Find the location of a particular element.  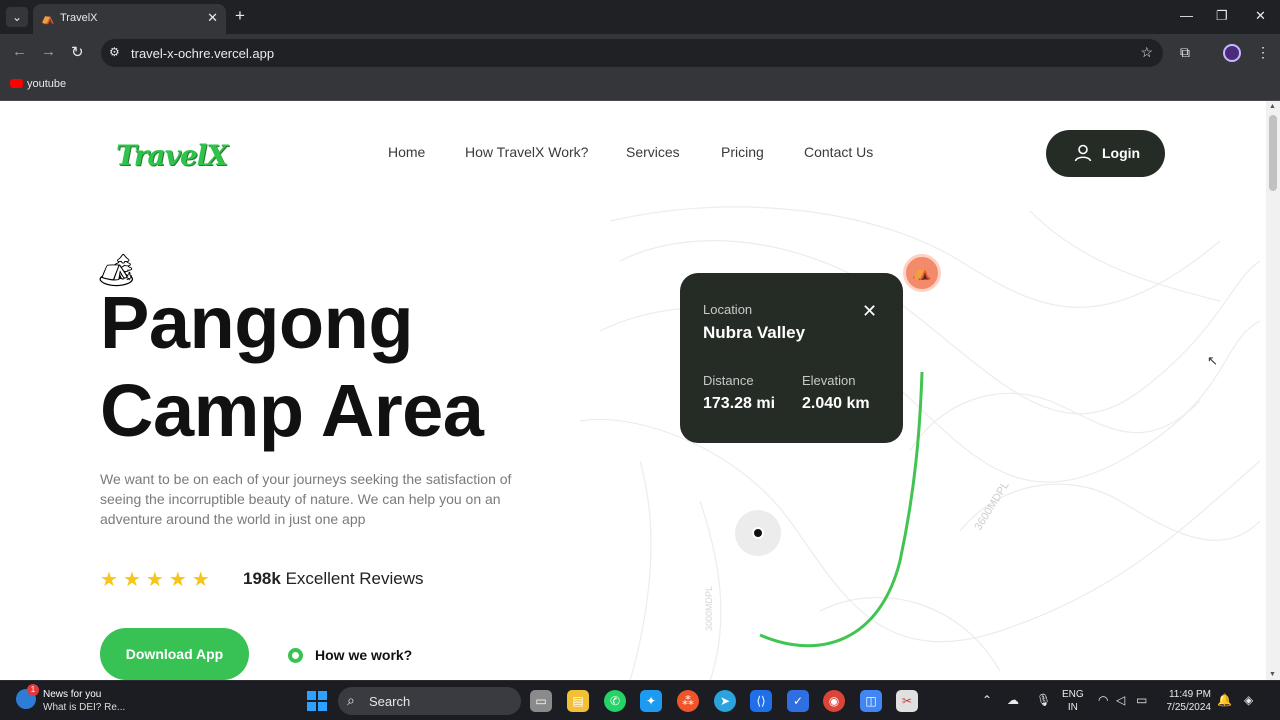

reviews-summary: 198k Excellent Reviews is located at coordinates (333, 579).